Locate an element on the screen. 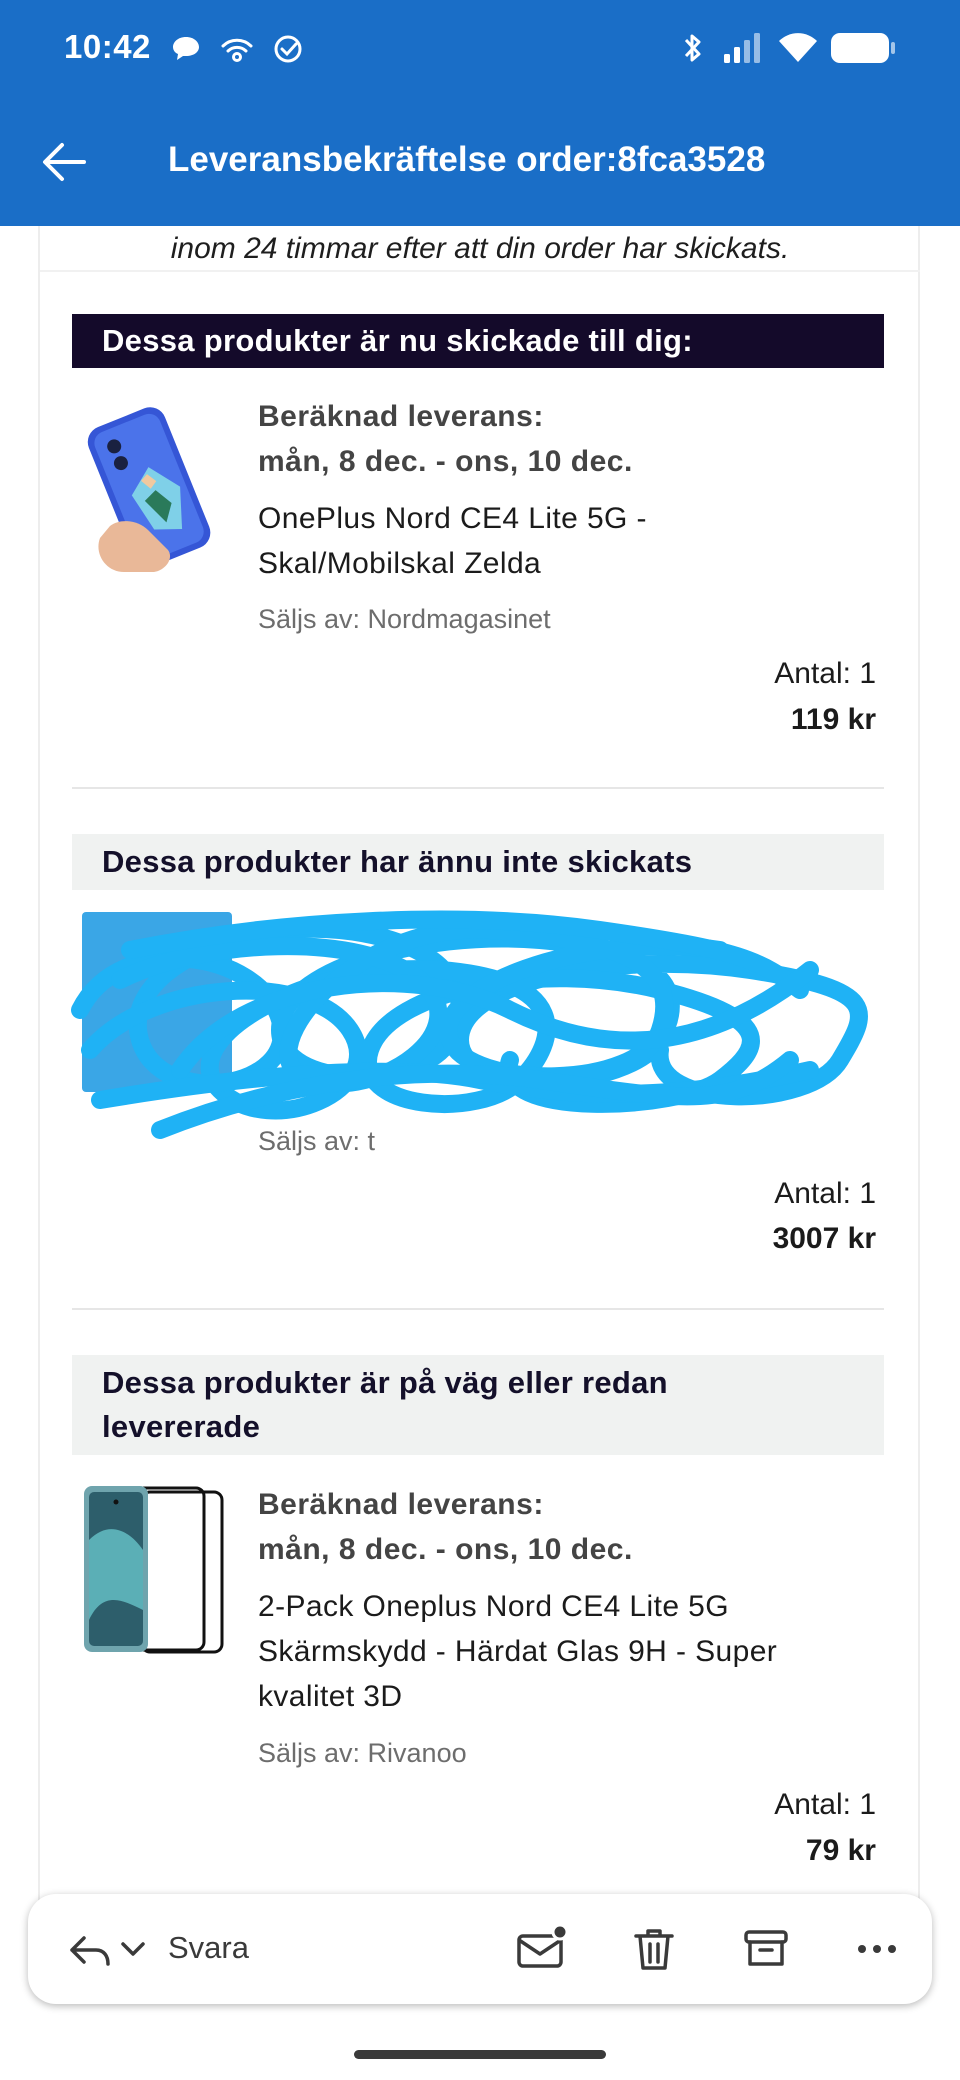 Image resolution: width=960 pixels, height=2080 pixels. seller-label: Säljs av: Nordmagasinet is located at coordinates (404, 619).